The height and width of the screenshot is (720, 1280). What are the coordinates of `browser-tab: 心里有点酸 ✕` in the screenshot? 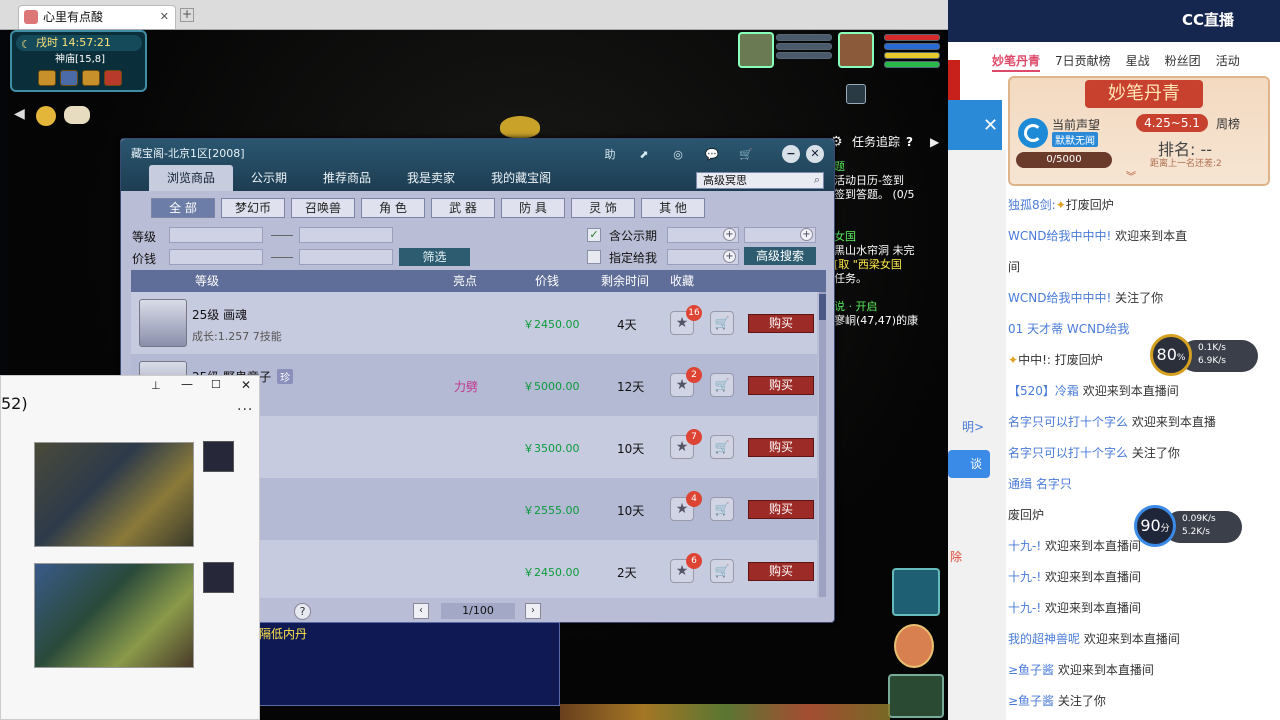 It's located at (97, 17).